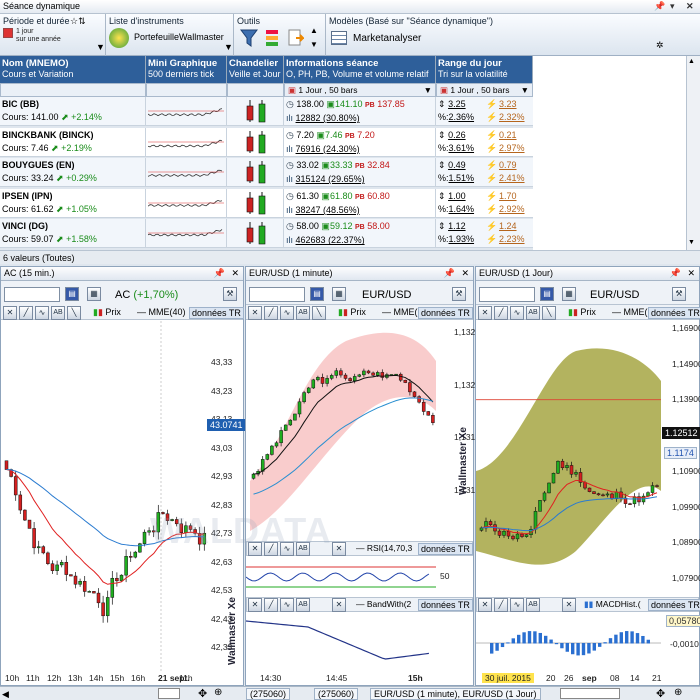  I want to click on column-header-name: Nom (MNEMO) Cours et Variation, so click(73, 69).